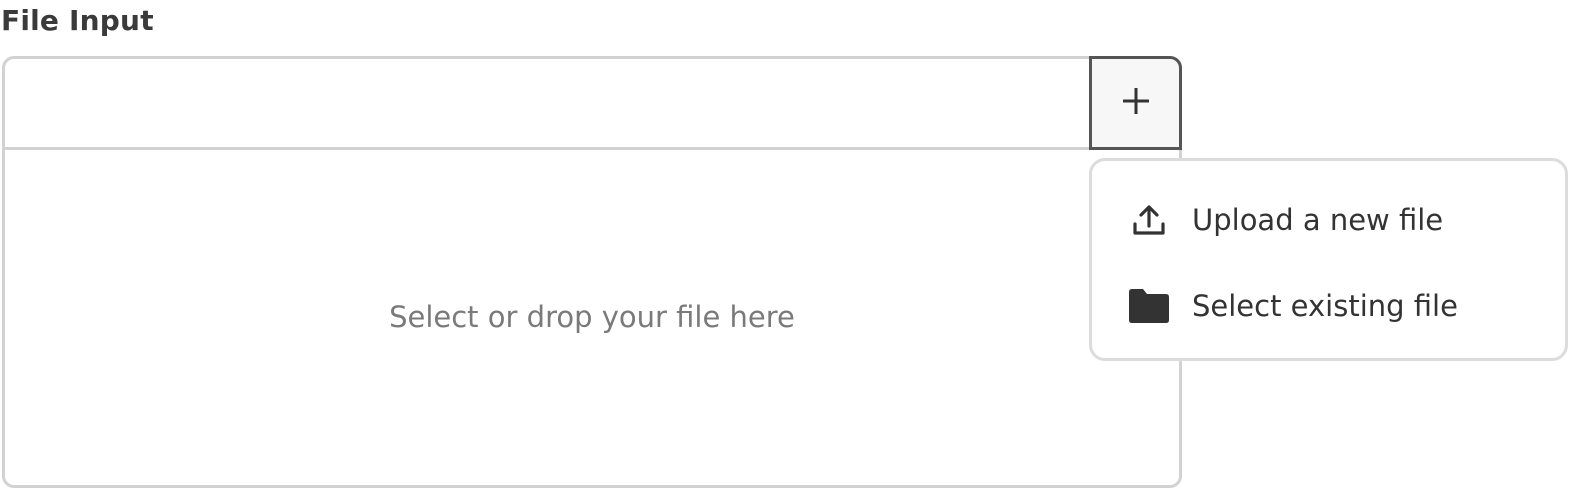 This screenshot has width=1592, height=494. I want to click on menu-item-upload-new-file: Upload a new file, so click(1328, 220).